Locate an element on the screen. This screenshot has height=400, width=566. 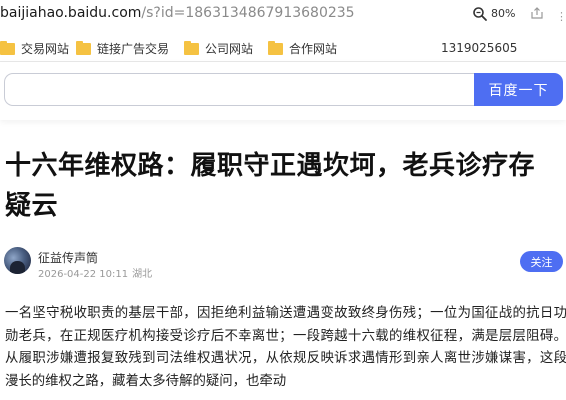
bookmark-label: 合作网站 is located at coordinates (313, 49).